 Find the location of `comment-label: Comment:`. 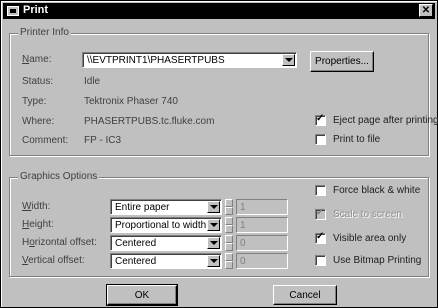

comment-label: Comment: is located at coordinates (45, 140).